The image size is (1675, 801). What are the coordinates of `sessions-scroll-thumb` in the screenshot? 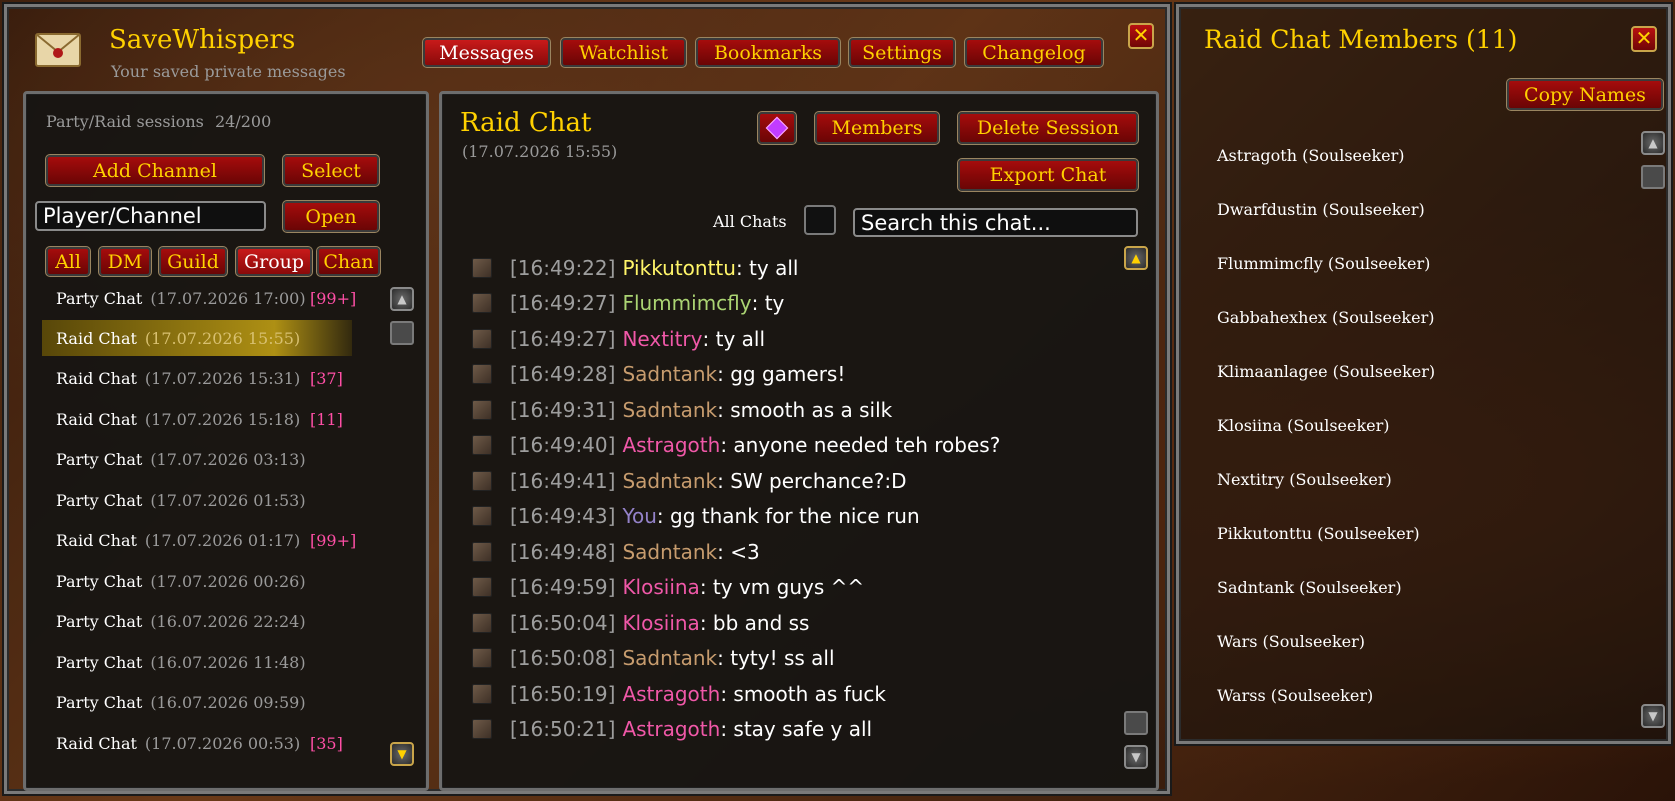 It's located at (402, 333).